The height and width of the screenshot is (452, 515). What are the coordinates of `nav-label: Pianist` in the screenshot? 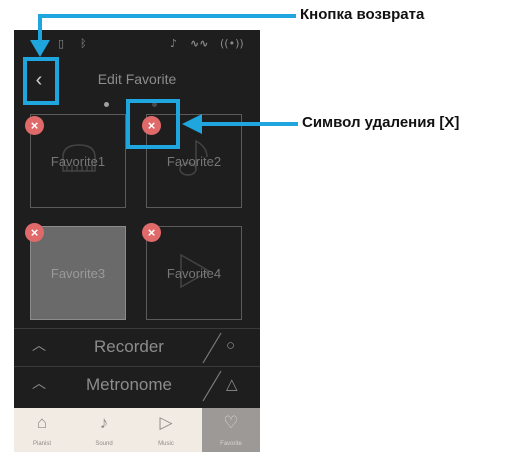 It's located at (41, 444).